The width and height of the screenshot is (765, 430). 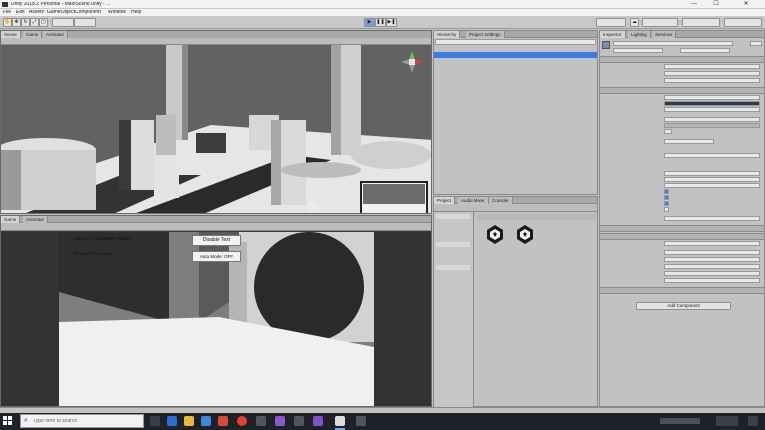 What do you see at coordinates (11, 34) in the screenshot?
I see `tab-scene: Scene` at bounding box center [11, 34].